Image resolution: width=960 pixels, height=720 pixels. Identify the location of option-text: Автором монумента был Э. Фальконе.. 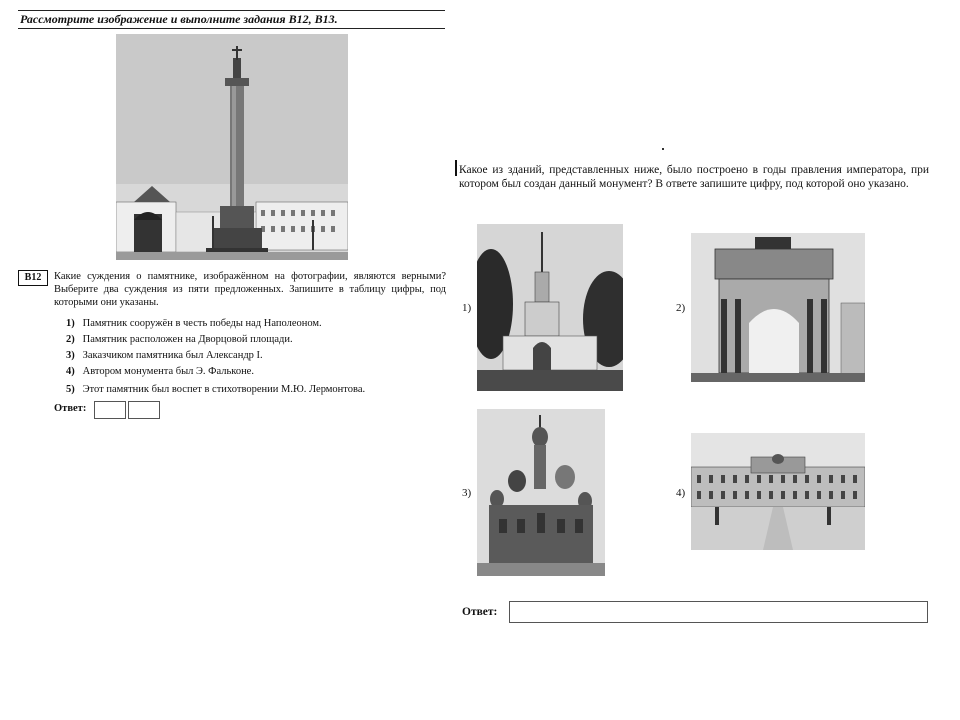
(168, 371).